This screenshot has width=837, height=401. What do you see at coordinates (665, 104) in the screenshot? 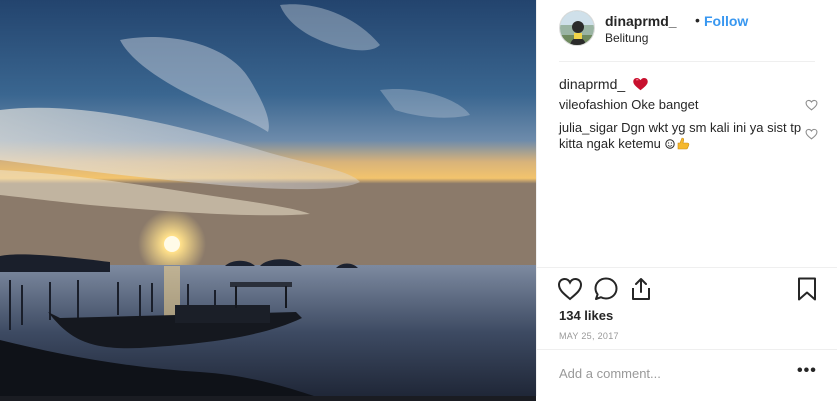
I see `comment-text: Oke banget` at bounding box center [665, 104].